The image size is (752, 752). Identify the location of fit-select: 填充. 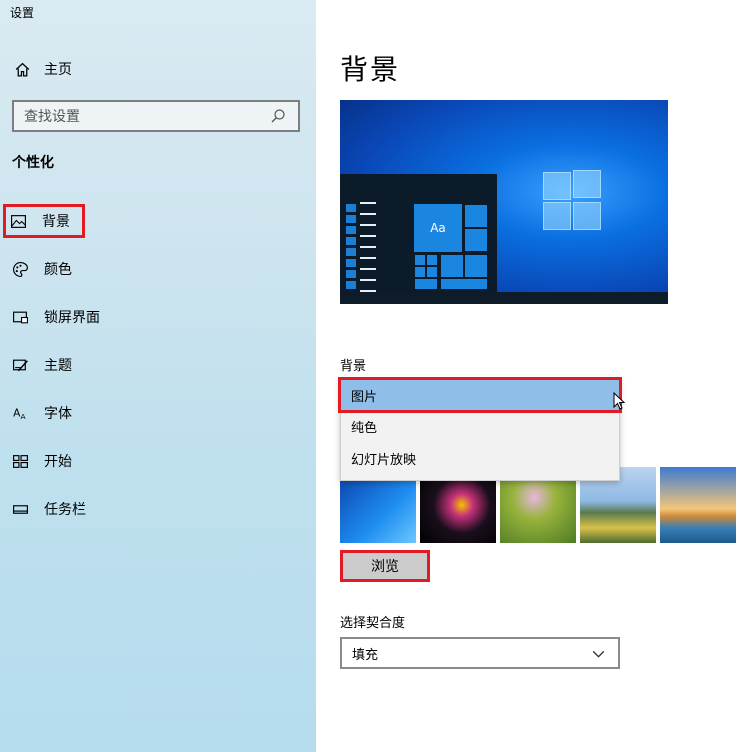
(480, 653).